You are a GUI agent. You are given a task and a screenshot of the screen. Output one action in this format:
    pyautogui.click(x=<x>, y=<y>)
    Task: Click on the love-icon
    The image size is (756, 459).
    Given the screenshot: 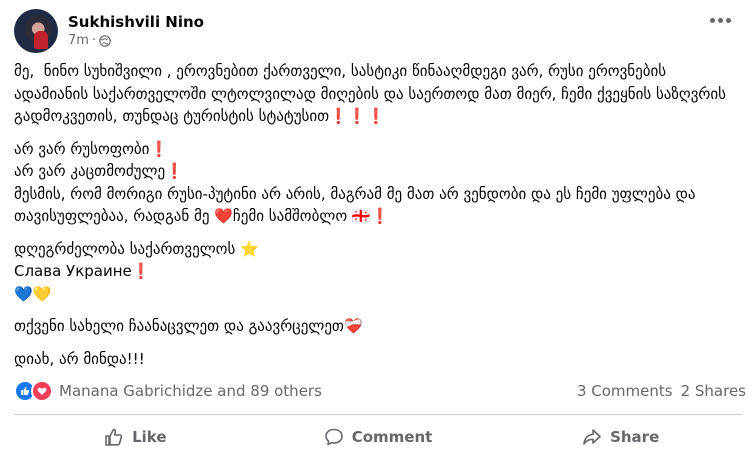 What is the action you would take?
    pyautogui.click(x=42, y=391)
    